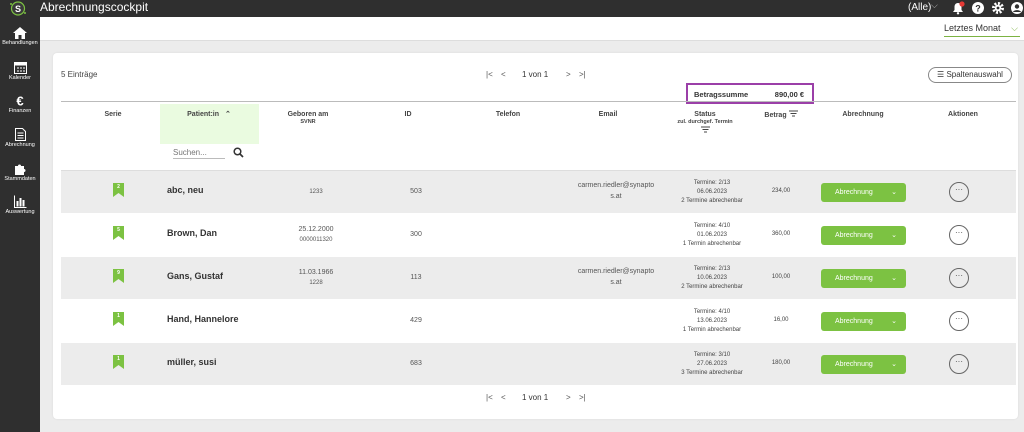  What do you see at coordinates (1017, 8) in the screenshot?
I see `user-icon` at bounding box center [1017, 8].